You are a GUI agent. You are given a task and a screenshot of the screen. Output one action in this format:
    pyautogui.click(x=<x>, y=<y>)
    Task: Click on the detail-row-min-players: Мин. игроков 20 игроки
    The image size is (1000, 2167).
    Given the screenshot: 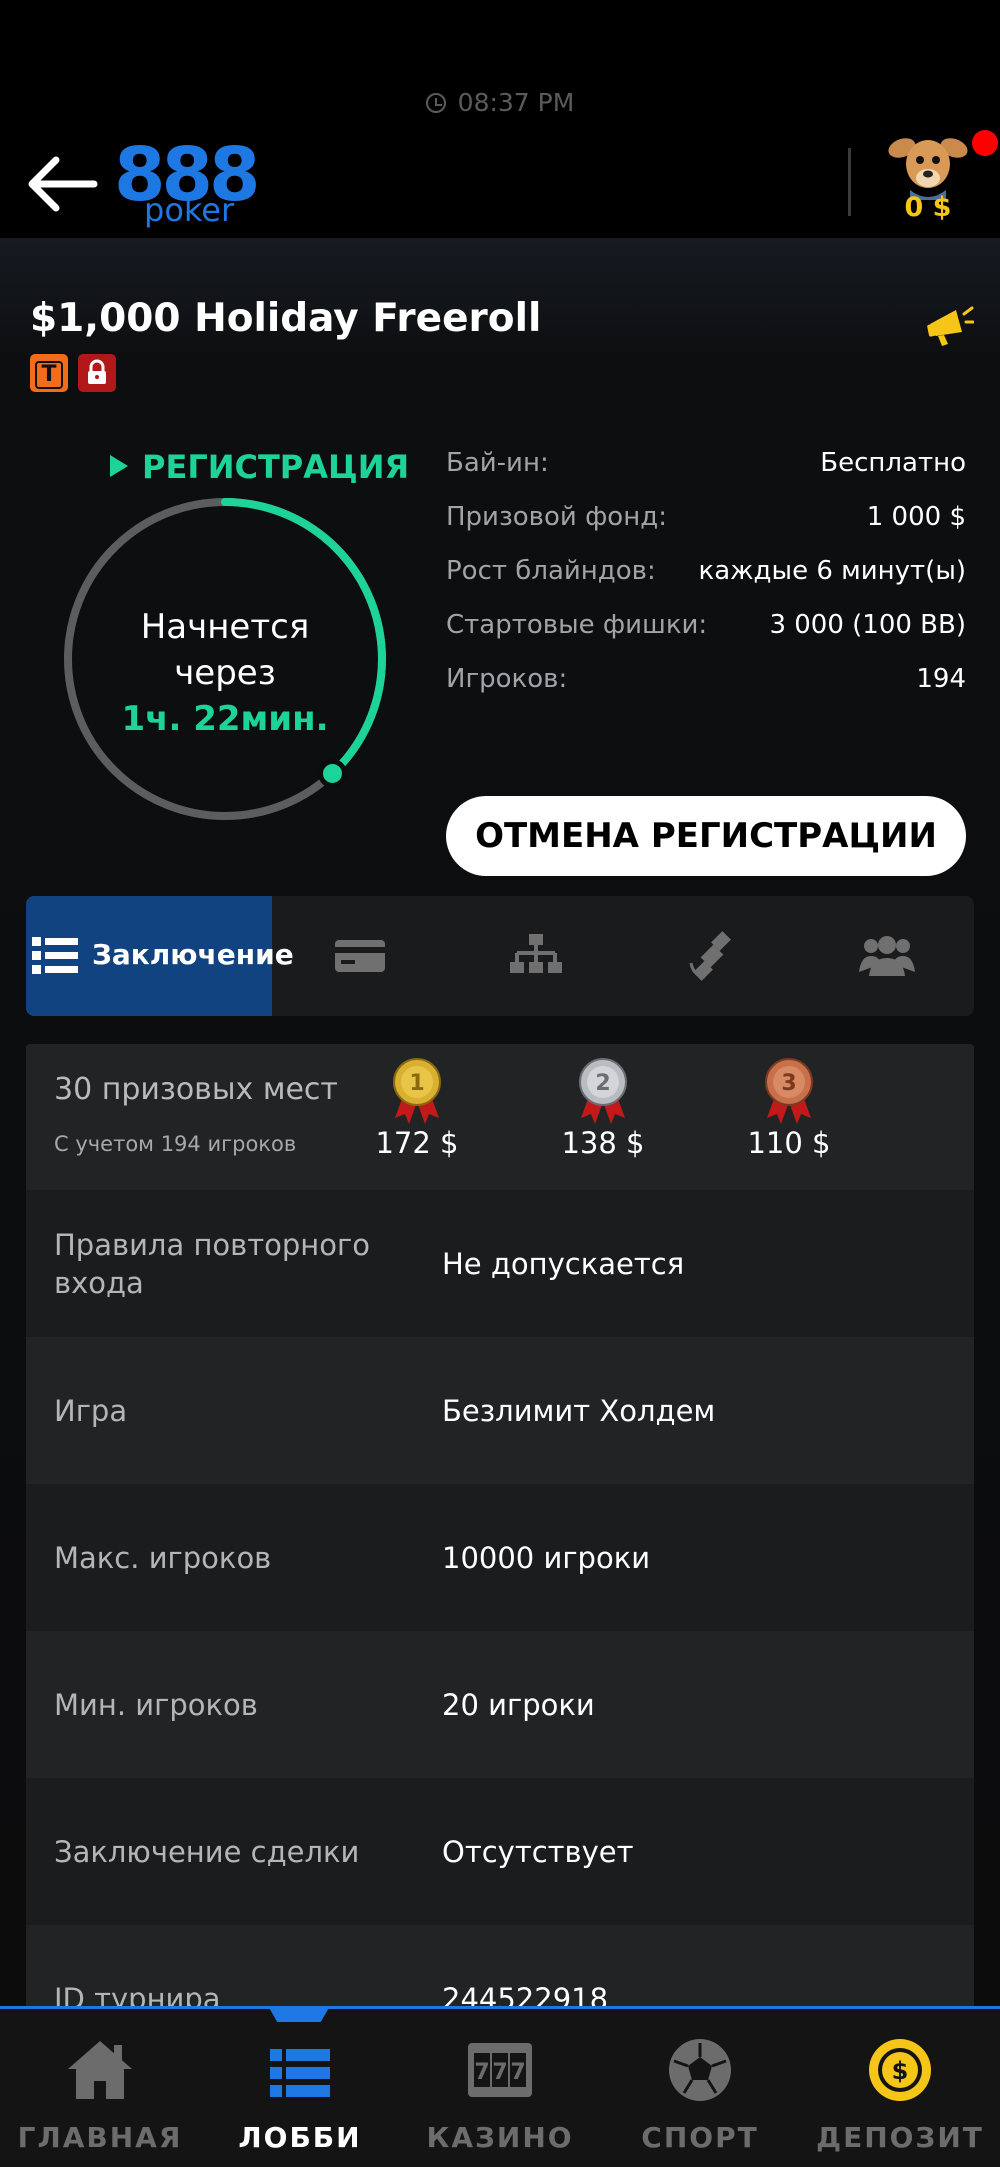 What is the action you would take?
    pyautogui.click(x=500, y=1704)
    